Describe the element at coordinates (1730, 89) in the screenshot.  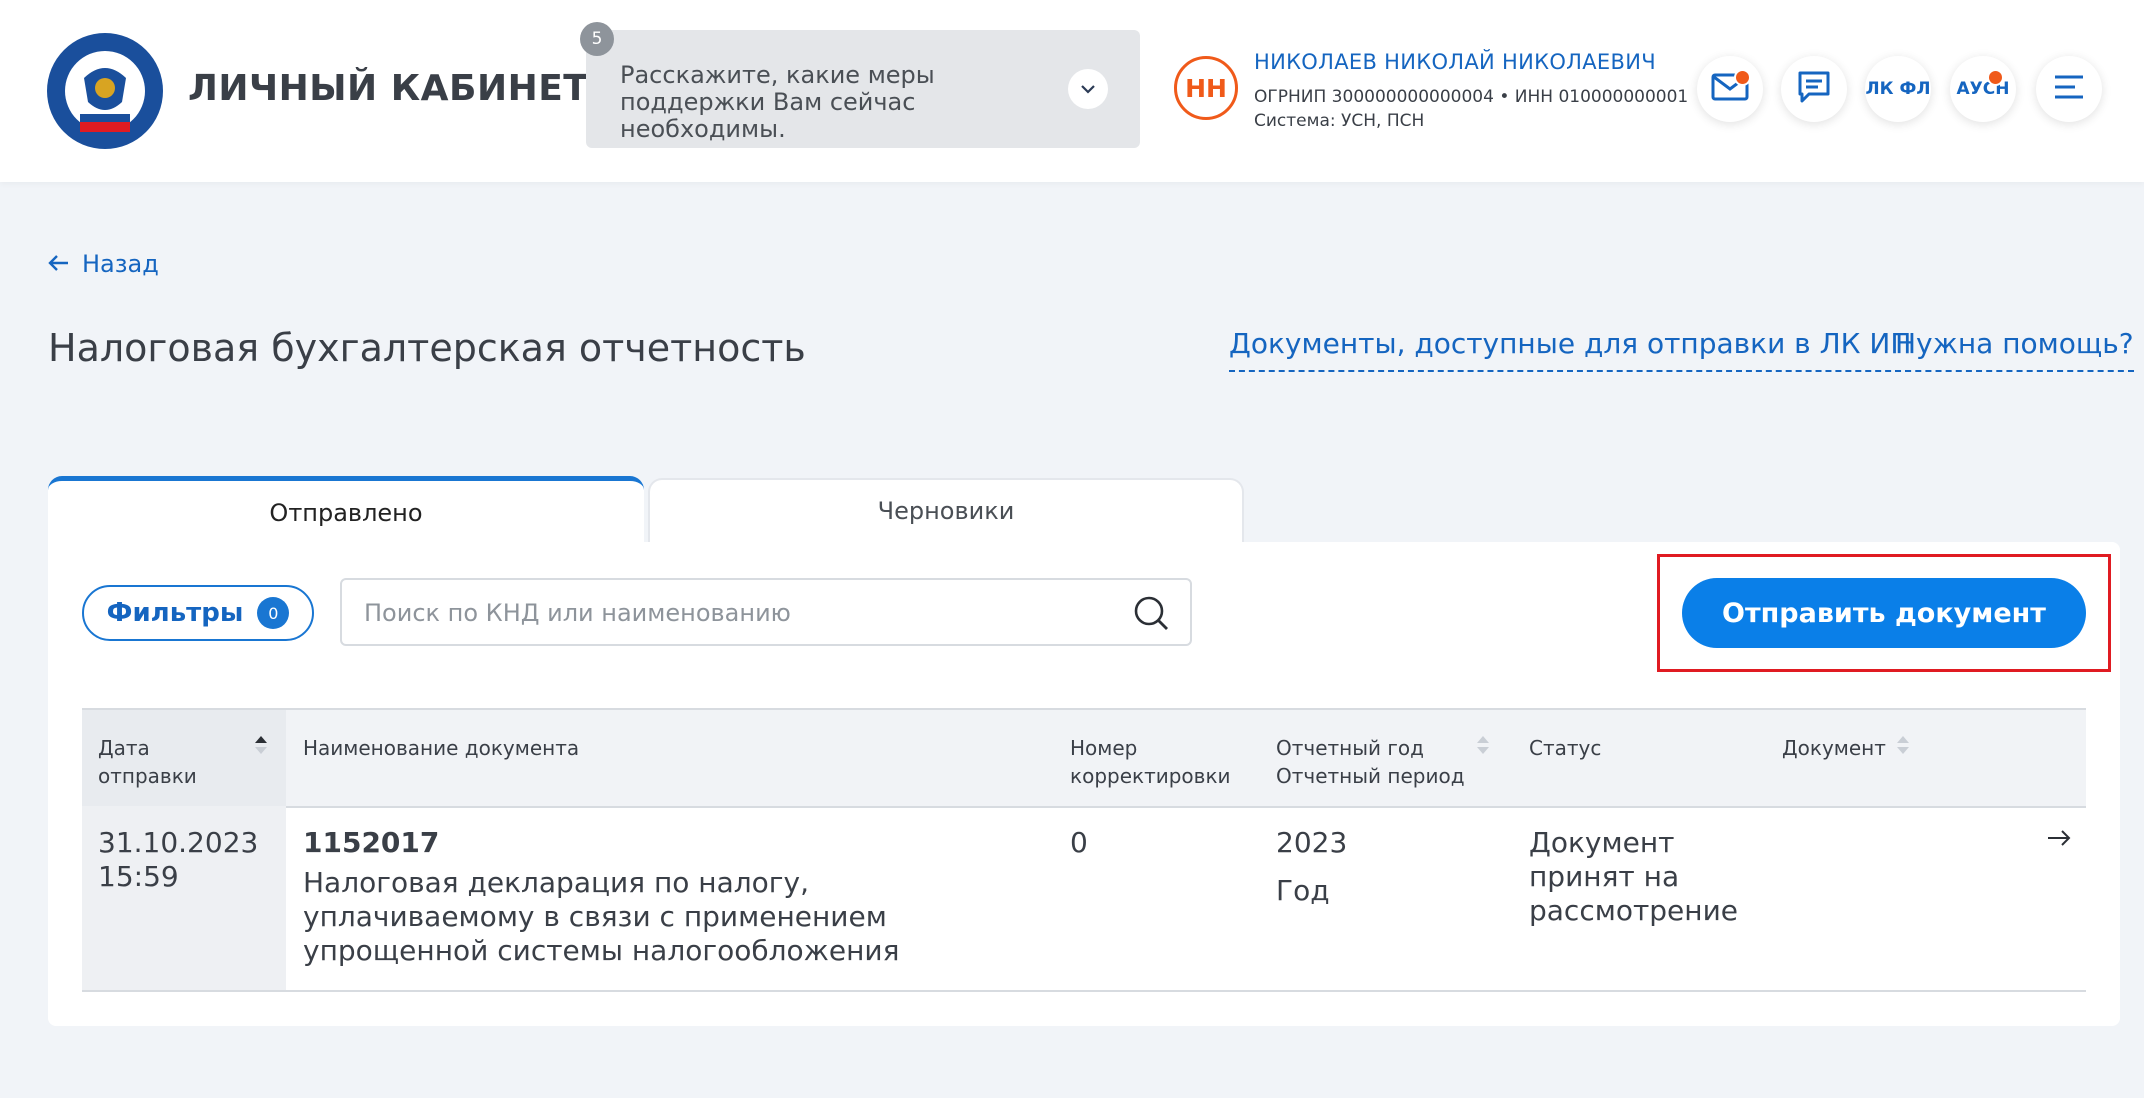
I see `mail-button` at that location.